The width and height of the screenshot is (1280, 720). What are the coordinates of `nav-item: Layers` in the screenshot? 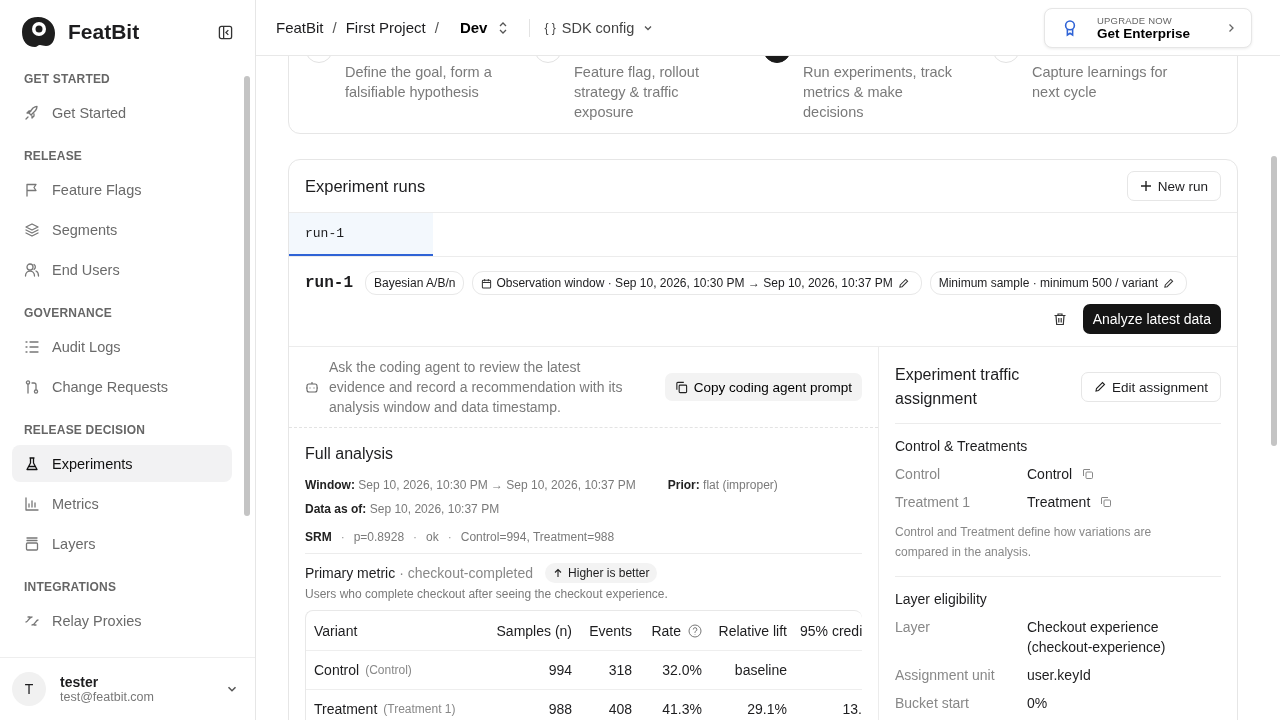 It's located at (122, 543).